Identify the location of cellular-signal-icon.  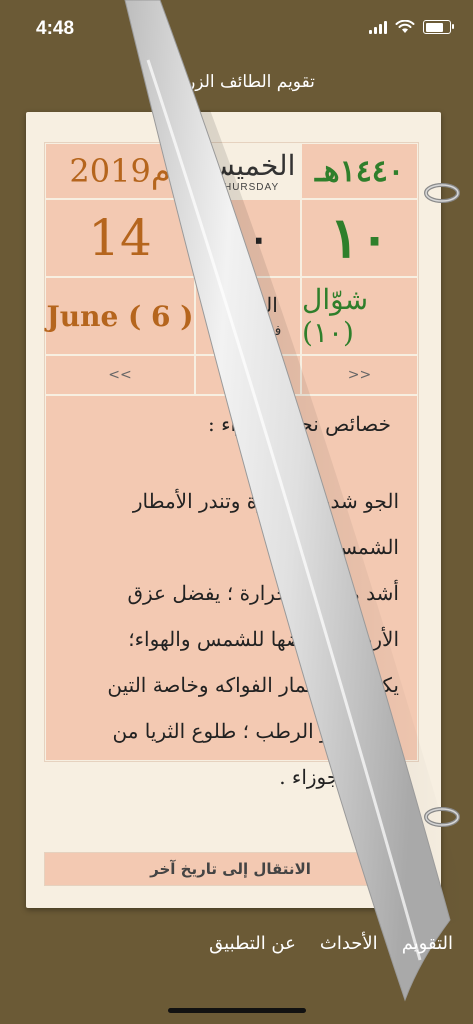
(378, 27).